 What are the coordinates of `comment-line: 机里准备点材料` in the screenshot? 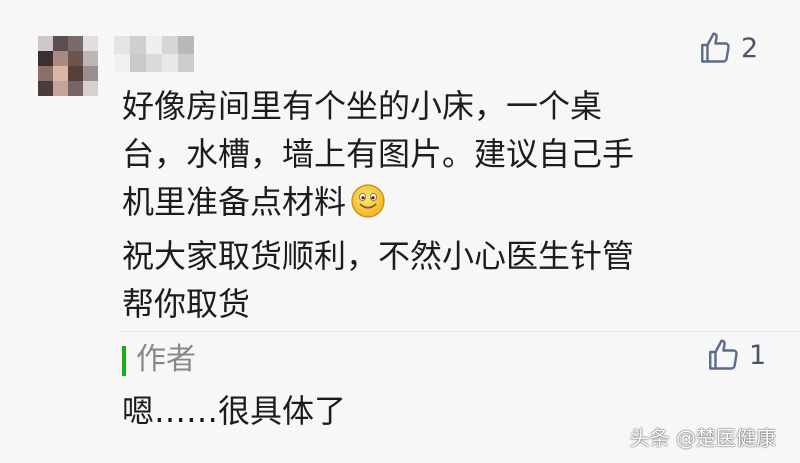 It's located at (422, 205).